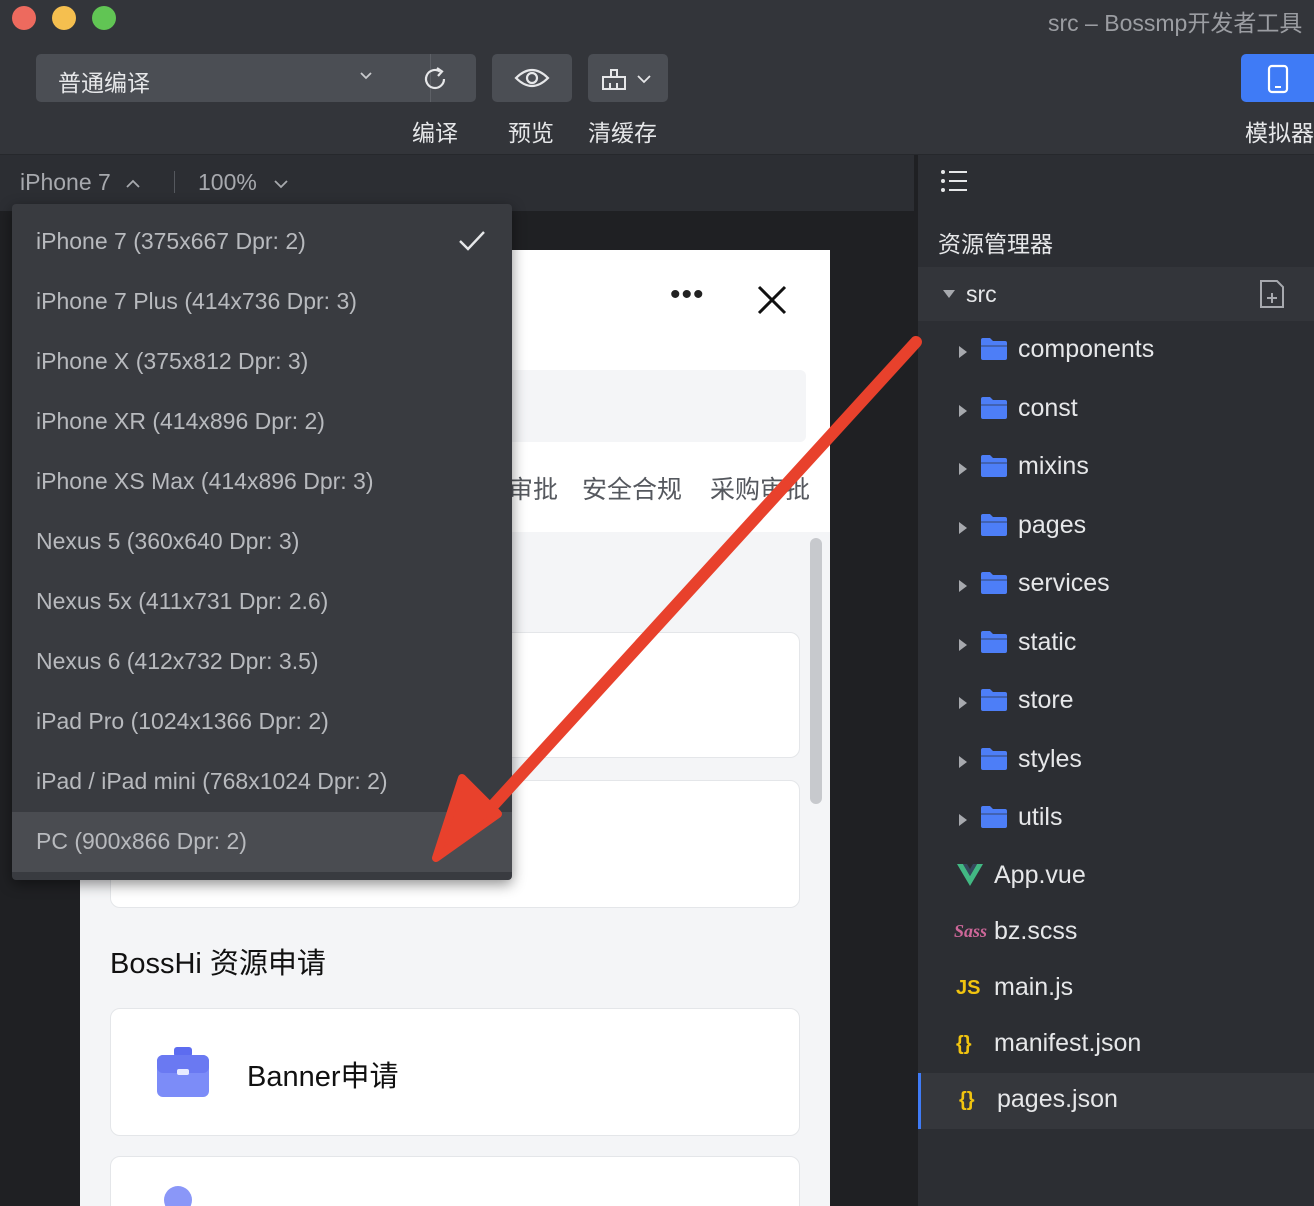 Image resolution: width=1314 pixels, height=1206 pixels. I want to click on device-menu-item: iPhone 7 Plus (414x736 Dpr: 3), so click(262, 302).